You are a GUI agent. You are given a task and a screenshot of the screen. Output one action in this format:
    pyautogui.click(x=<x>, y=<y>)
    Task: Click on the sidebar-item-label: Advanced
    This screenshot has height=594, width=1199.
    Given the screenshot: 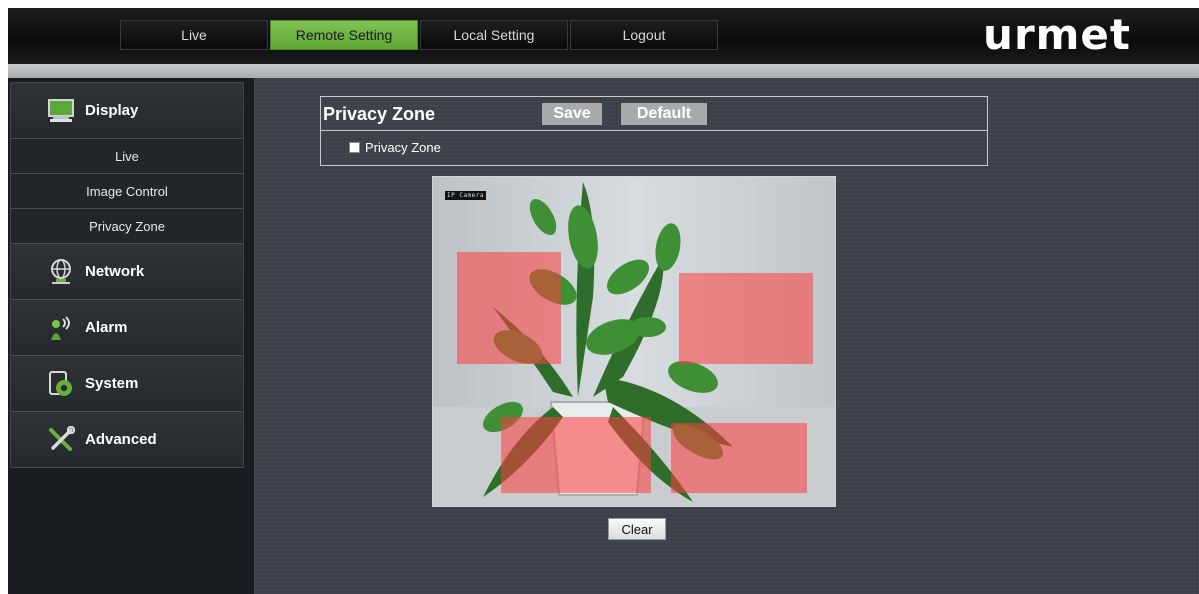 What is the action you would take?
    pyautogui.click(x=121, y=439)
    